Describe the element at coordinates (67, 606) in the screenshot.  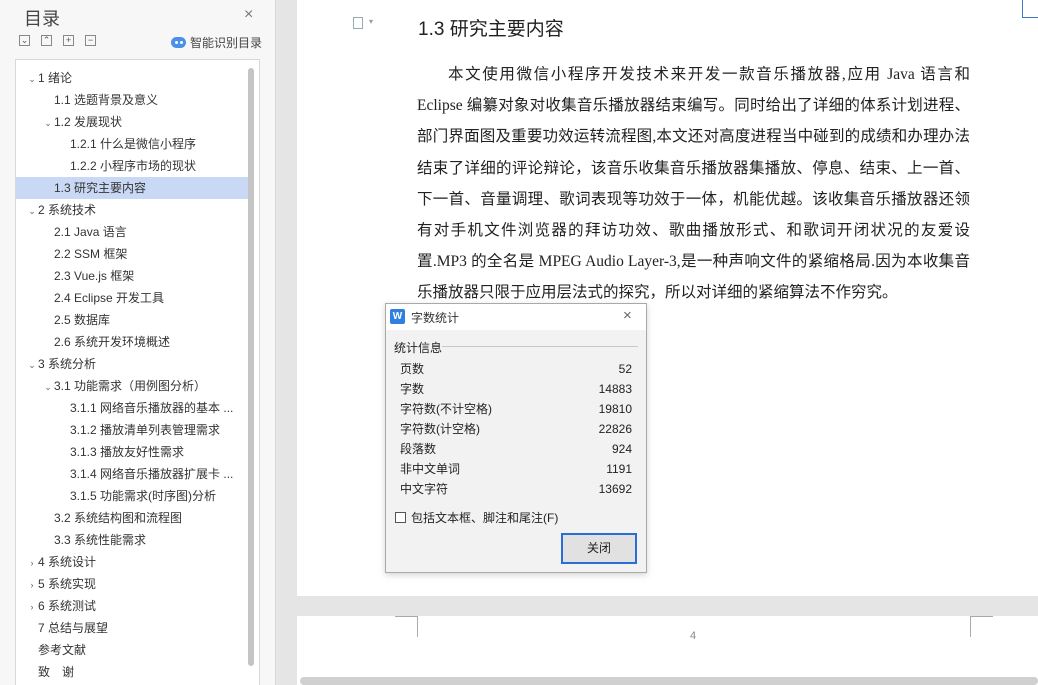
I see `toc-item-label: 6 系统测试` at that location.